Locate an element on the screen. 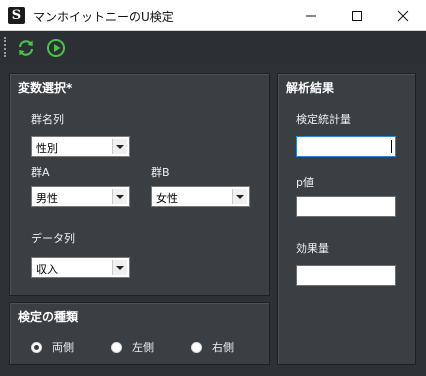  results-title: 解析結果 is located at coordinates (310, 88).